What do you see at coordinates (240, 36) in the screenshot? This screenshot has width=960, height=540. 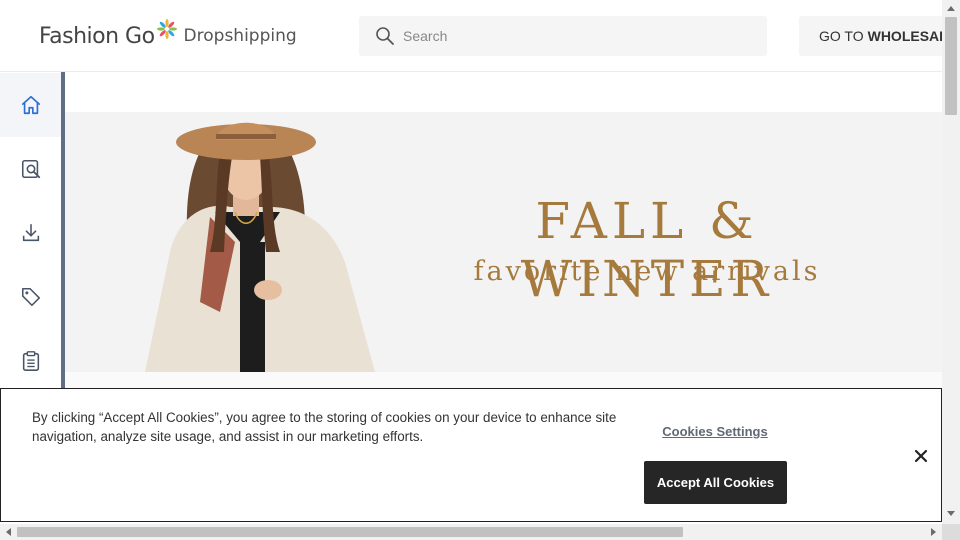 I see `logo-subtitle: Dropshipping` at bounding box center [240, 36].